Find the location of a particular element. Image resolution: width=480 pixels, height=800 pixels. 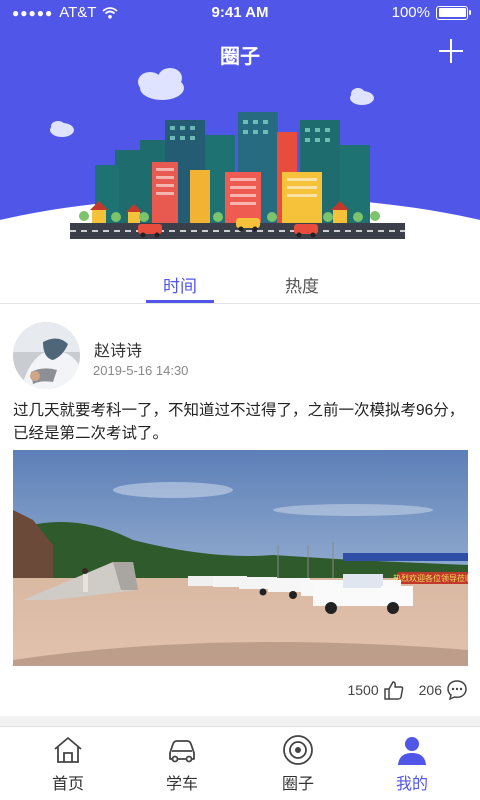

thumbs-up-icon is located at coordinates (393, 690).